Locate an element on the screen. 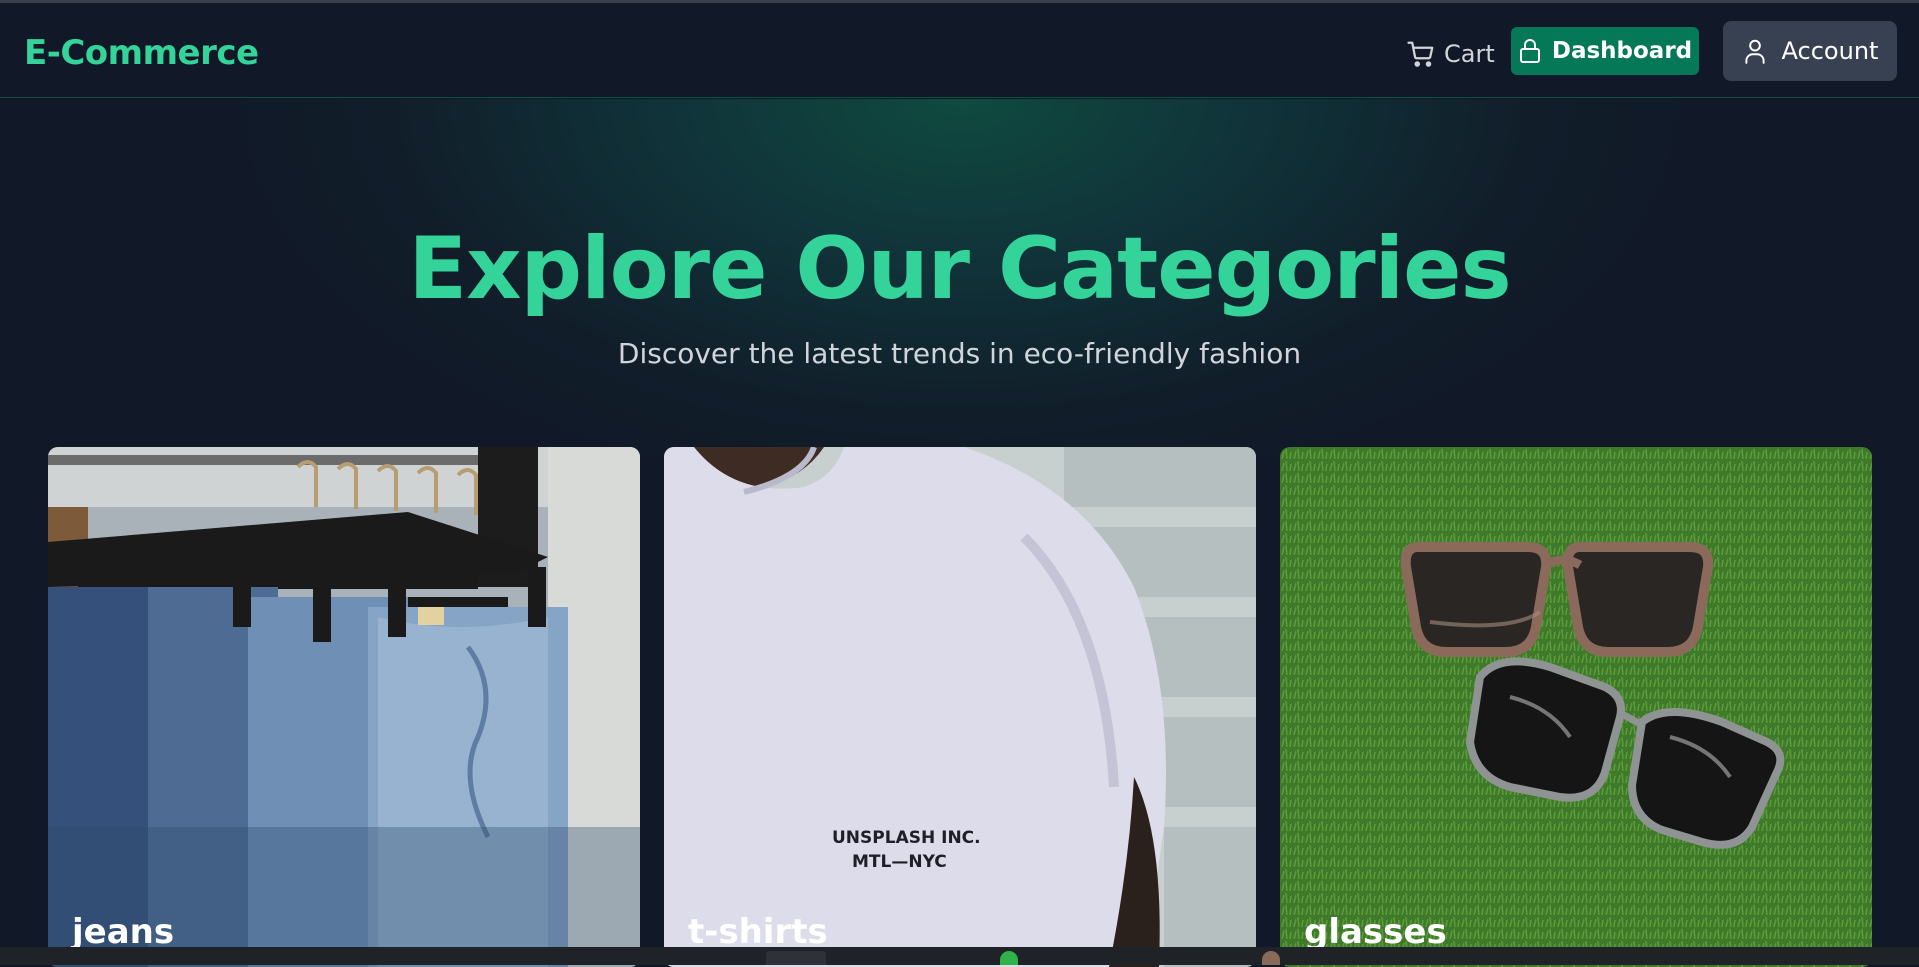 The width and height of the screenshot is (1919, 967). page-title: Explore Our Categories is located at coordinates (959, 269).